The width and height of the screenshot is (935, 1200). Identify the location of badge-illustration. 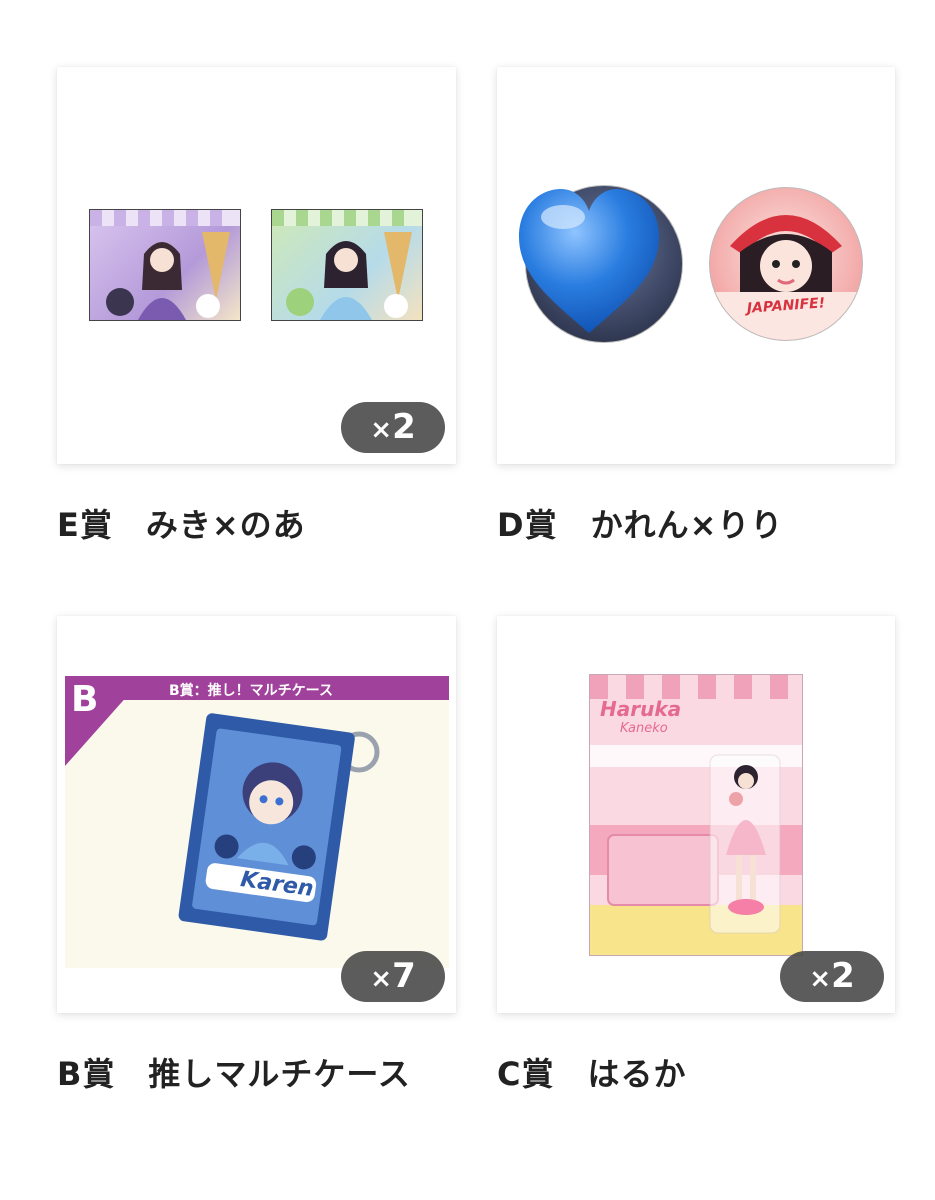
(786, 277).